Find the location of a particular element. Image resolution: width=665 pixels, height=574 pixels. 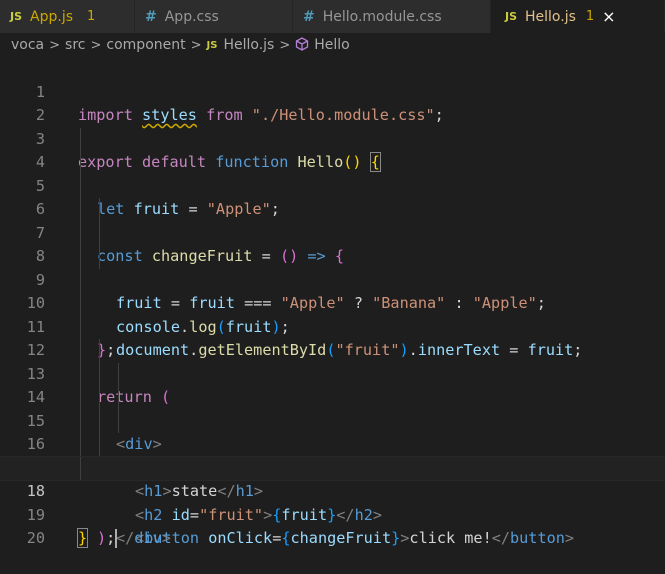

tab-hello-module-css: # Hello.module.css is located at coordinates (392, 16).